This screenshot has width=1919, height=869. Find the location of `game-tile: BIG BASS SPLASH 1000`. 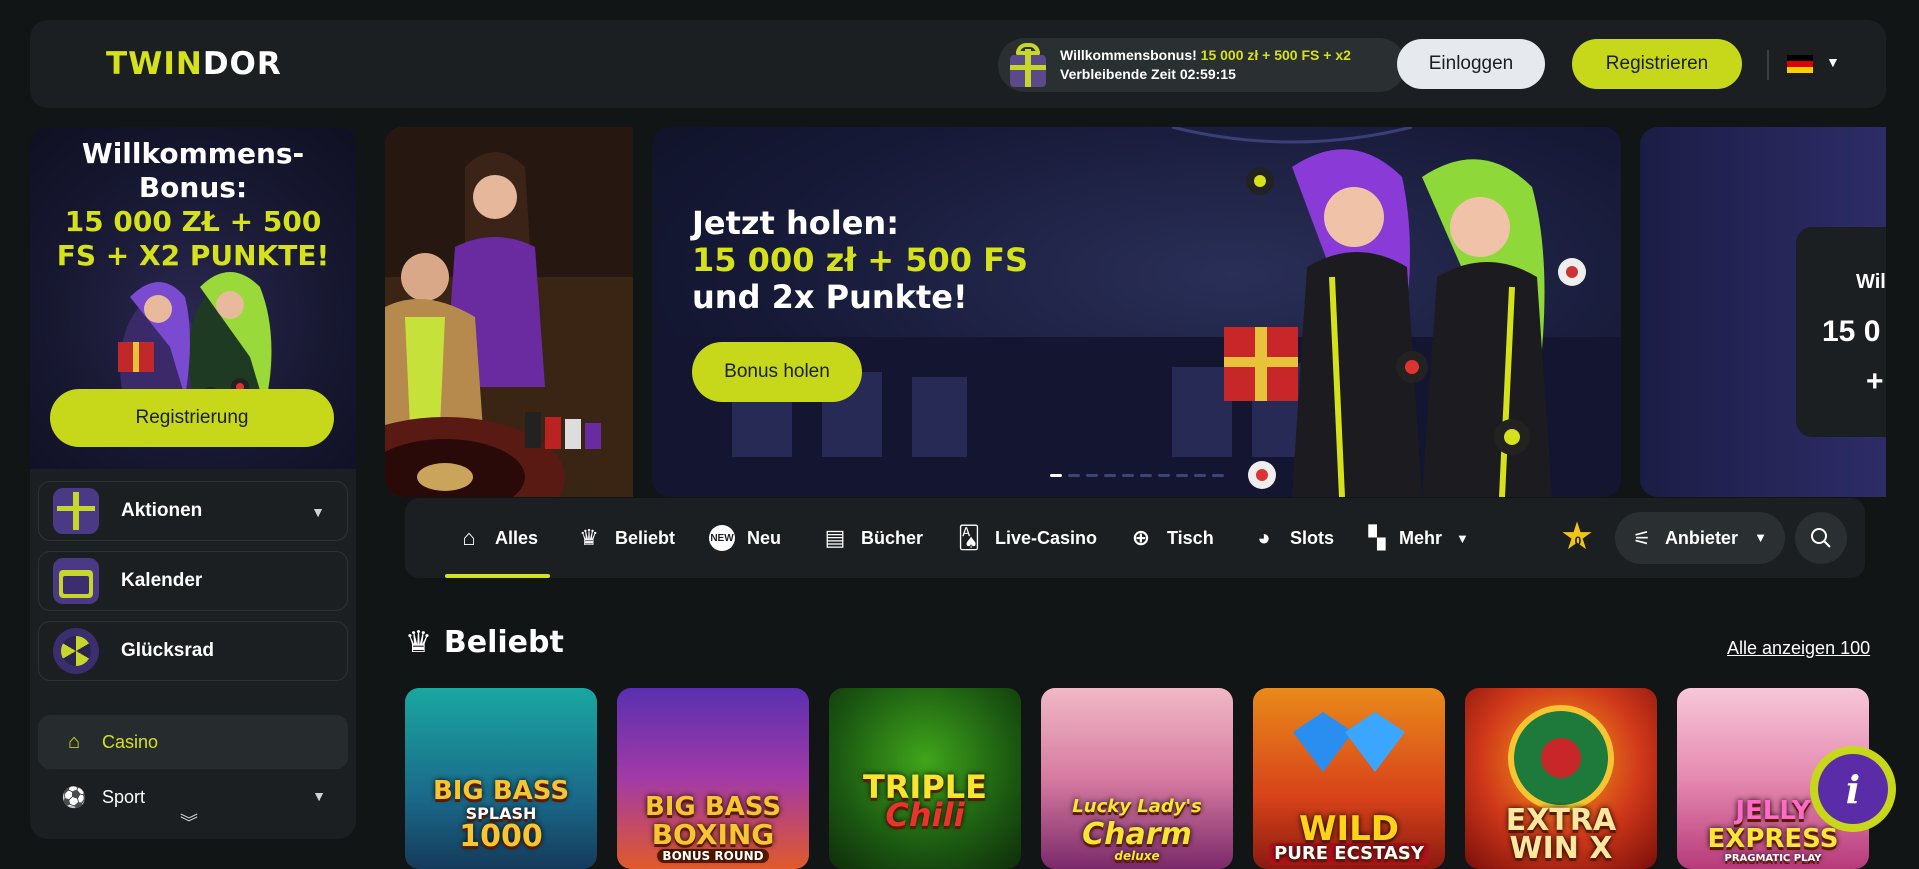

game-tile: BIG BASS SPLASH 1000 is located at coordinates (501, 778).